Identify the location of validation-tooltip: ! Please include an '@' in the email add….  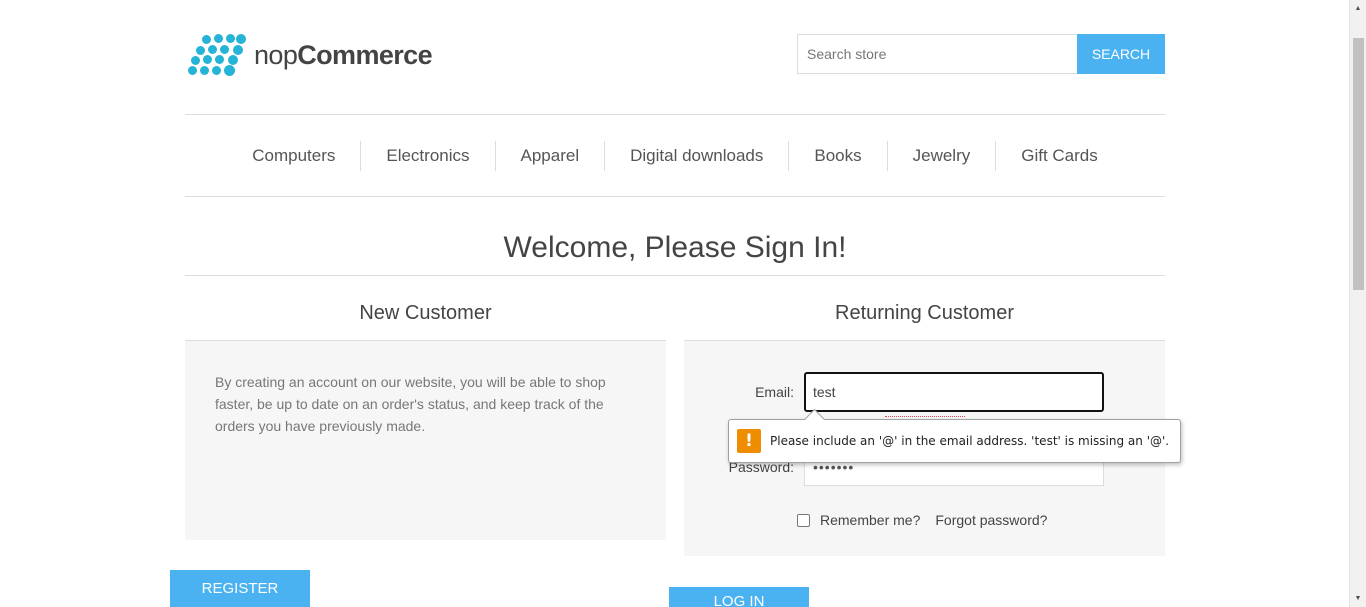
(954, 441).